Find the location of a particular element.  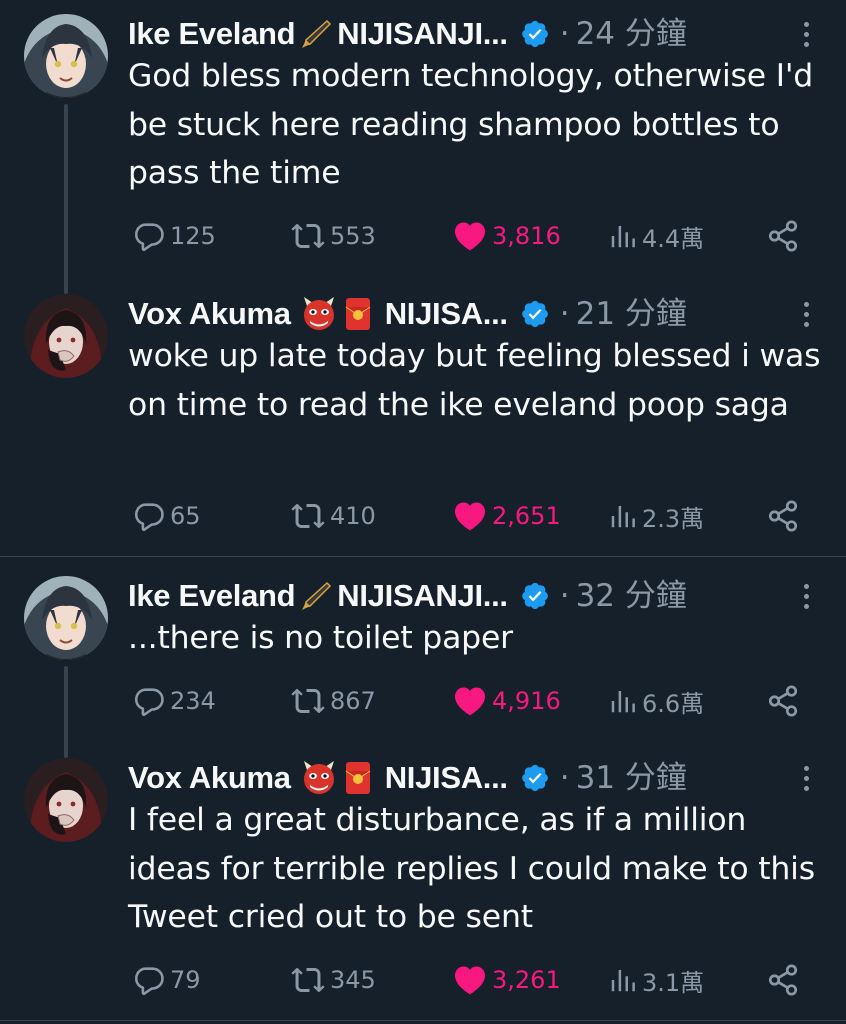

views-count: 3.1萬 is located at coordinates (673, 982).